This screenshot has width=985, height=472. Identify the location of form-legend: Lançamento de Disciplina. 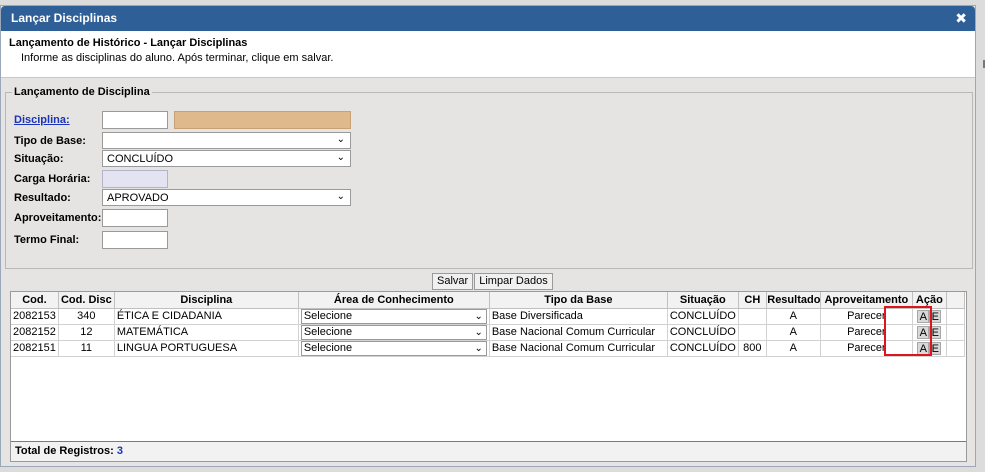
(82, 92).